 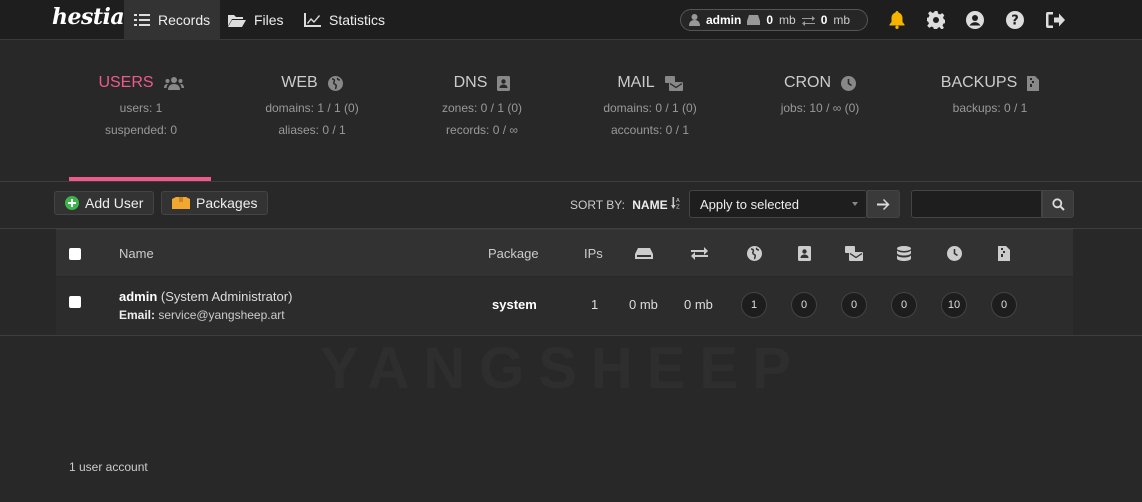 I want to click on stat-users-title: USERS, so click(x=126, y=82).